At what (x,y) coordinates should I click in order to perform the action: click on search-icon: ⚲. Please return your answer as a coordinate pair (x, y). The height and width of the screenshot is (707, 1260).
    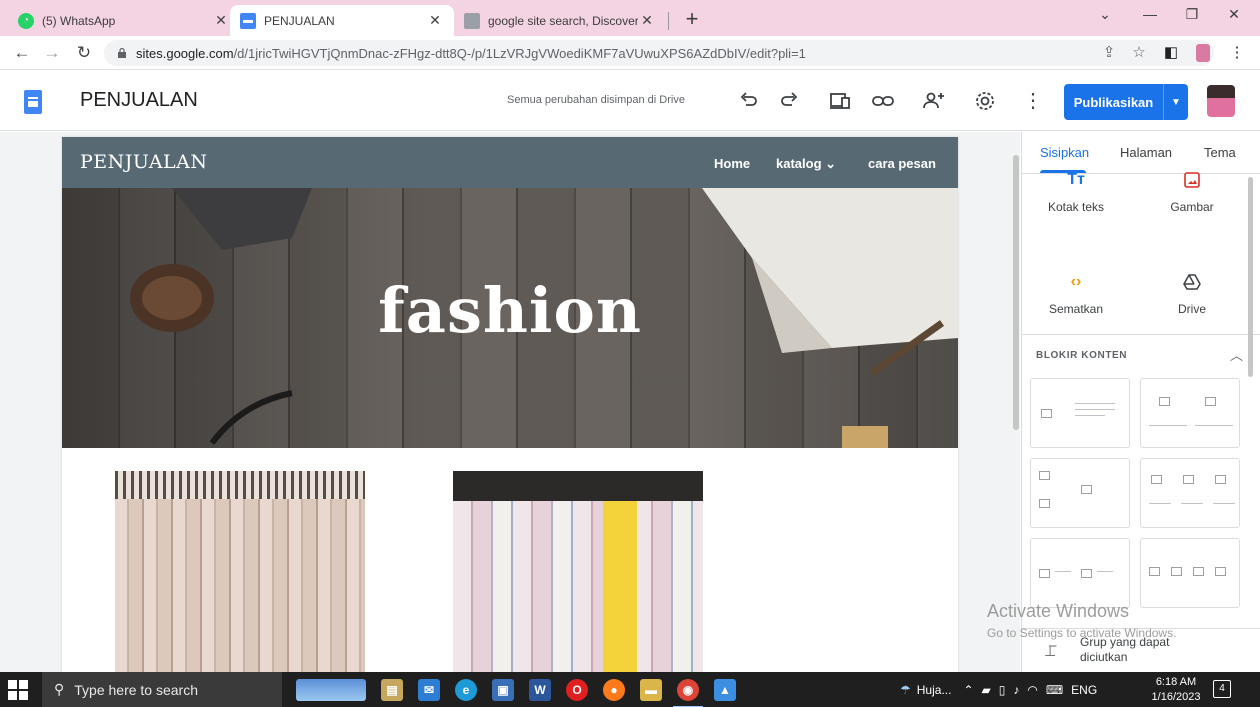
    Looking at the image, I should click on (59, 689).